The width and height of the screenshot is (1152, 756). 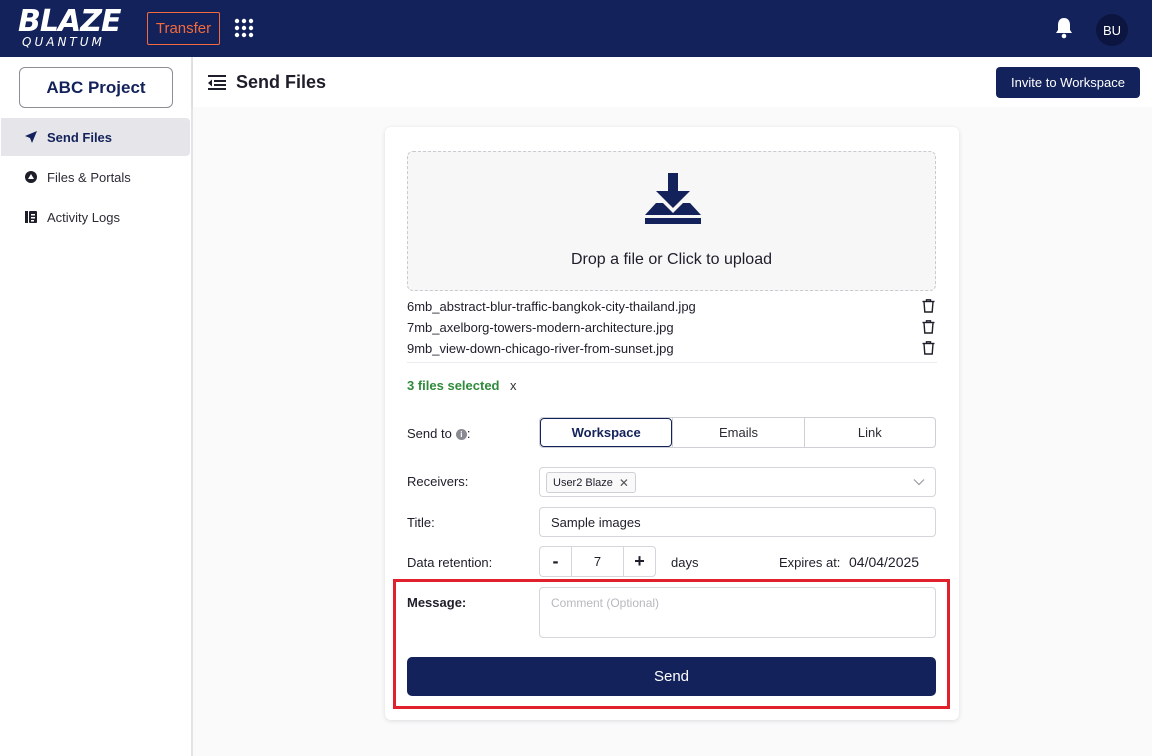 I want to click on sidebar-item-files-portals: Files & Portals, so click(x=95, y=177).